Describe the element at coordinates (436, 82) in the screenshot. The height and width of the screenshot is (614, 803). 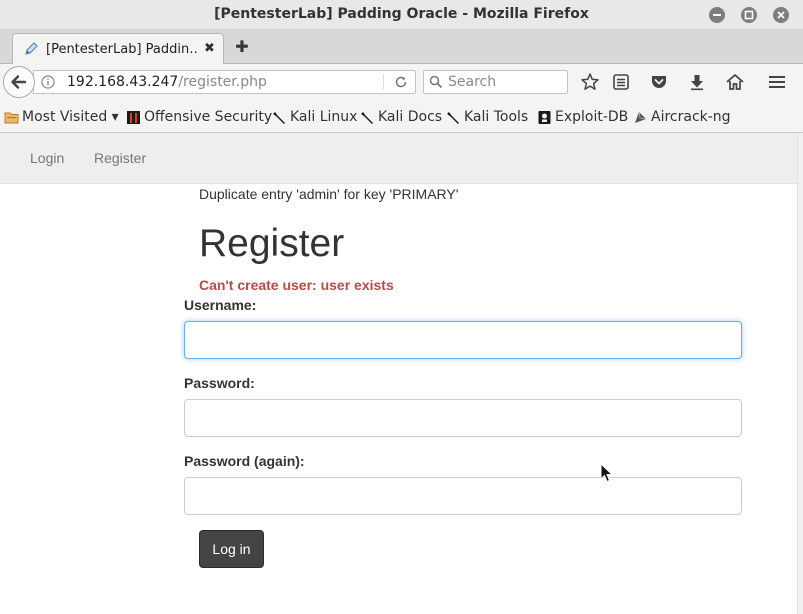
I see `search-icon` at that location.